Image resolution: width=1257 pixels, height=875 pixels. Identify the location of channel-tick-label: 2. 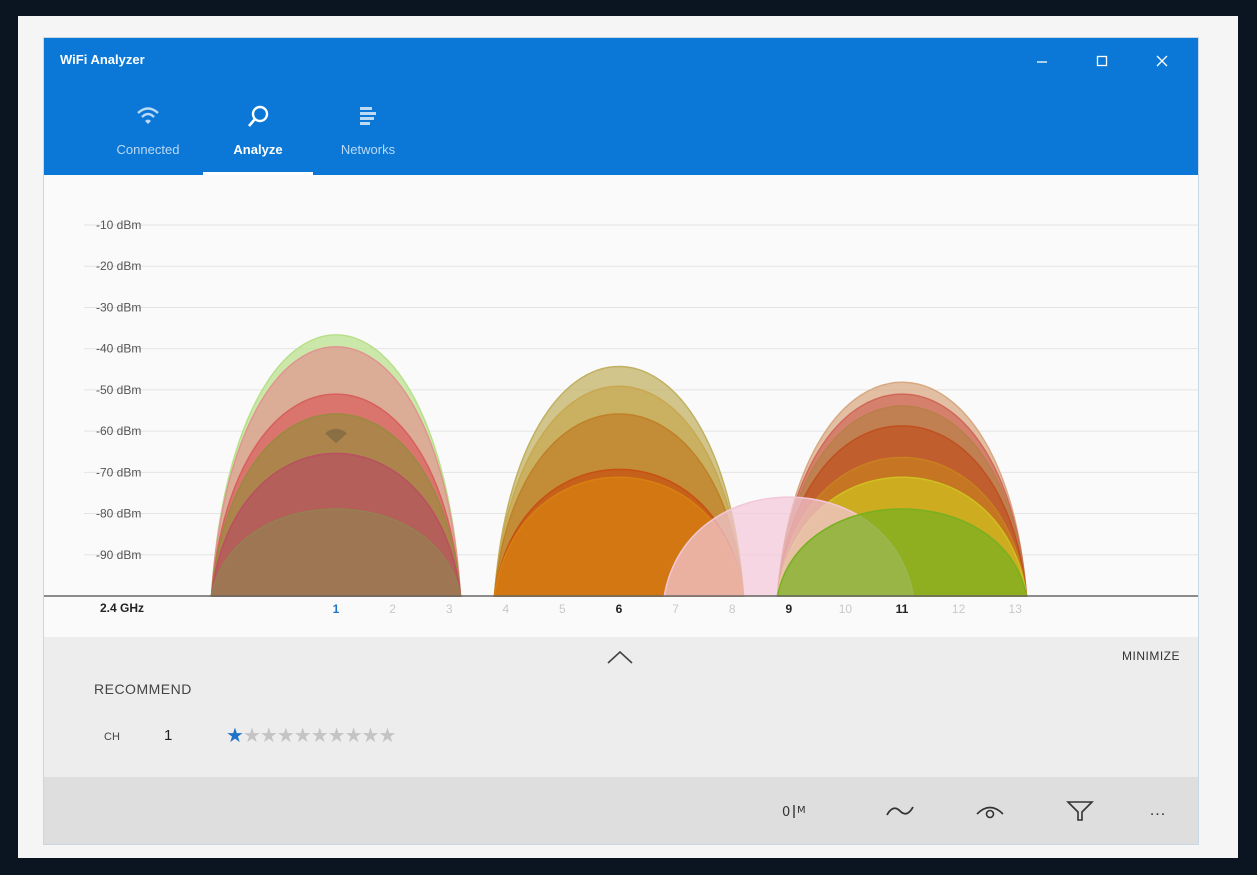
(392, 609).